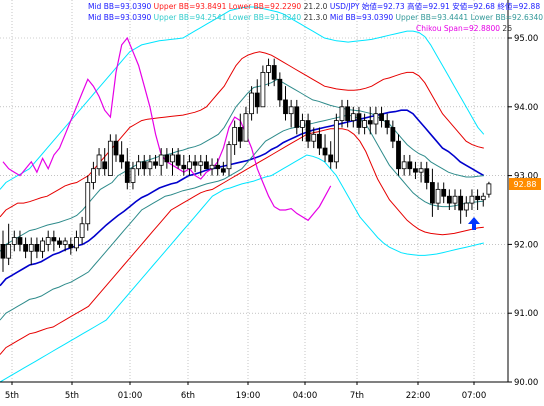 Image resolution: width=544 pixels, height=406 pixels. I want to click on header-text-segment: Upper BB=93.4441, so click(430, 17).